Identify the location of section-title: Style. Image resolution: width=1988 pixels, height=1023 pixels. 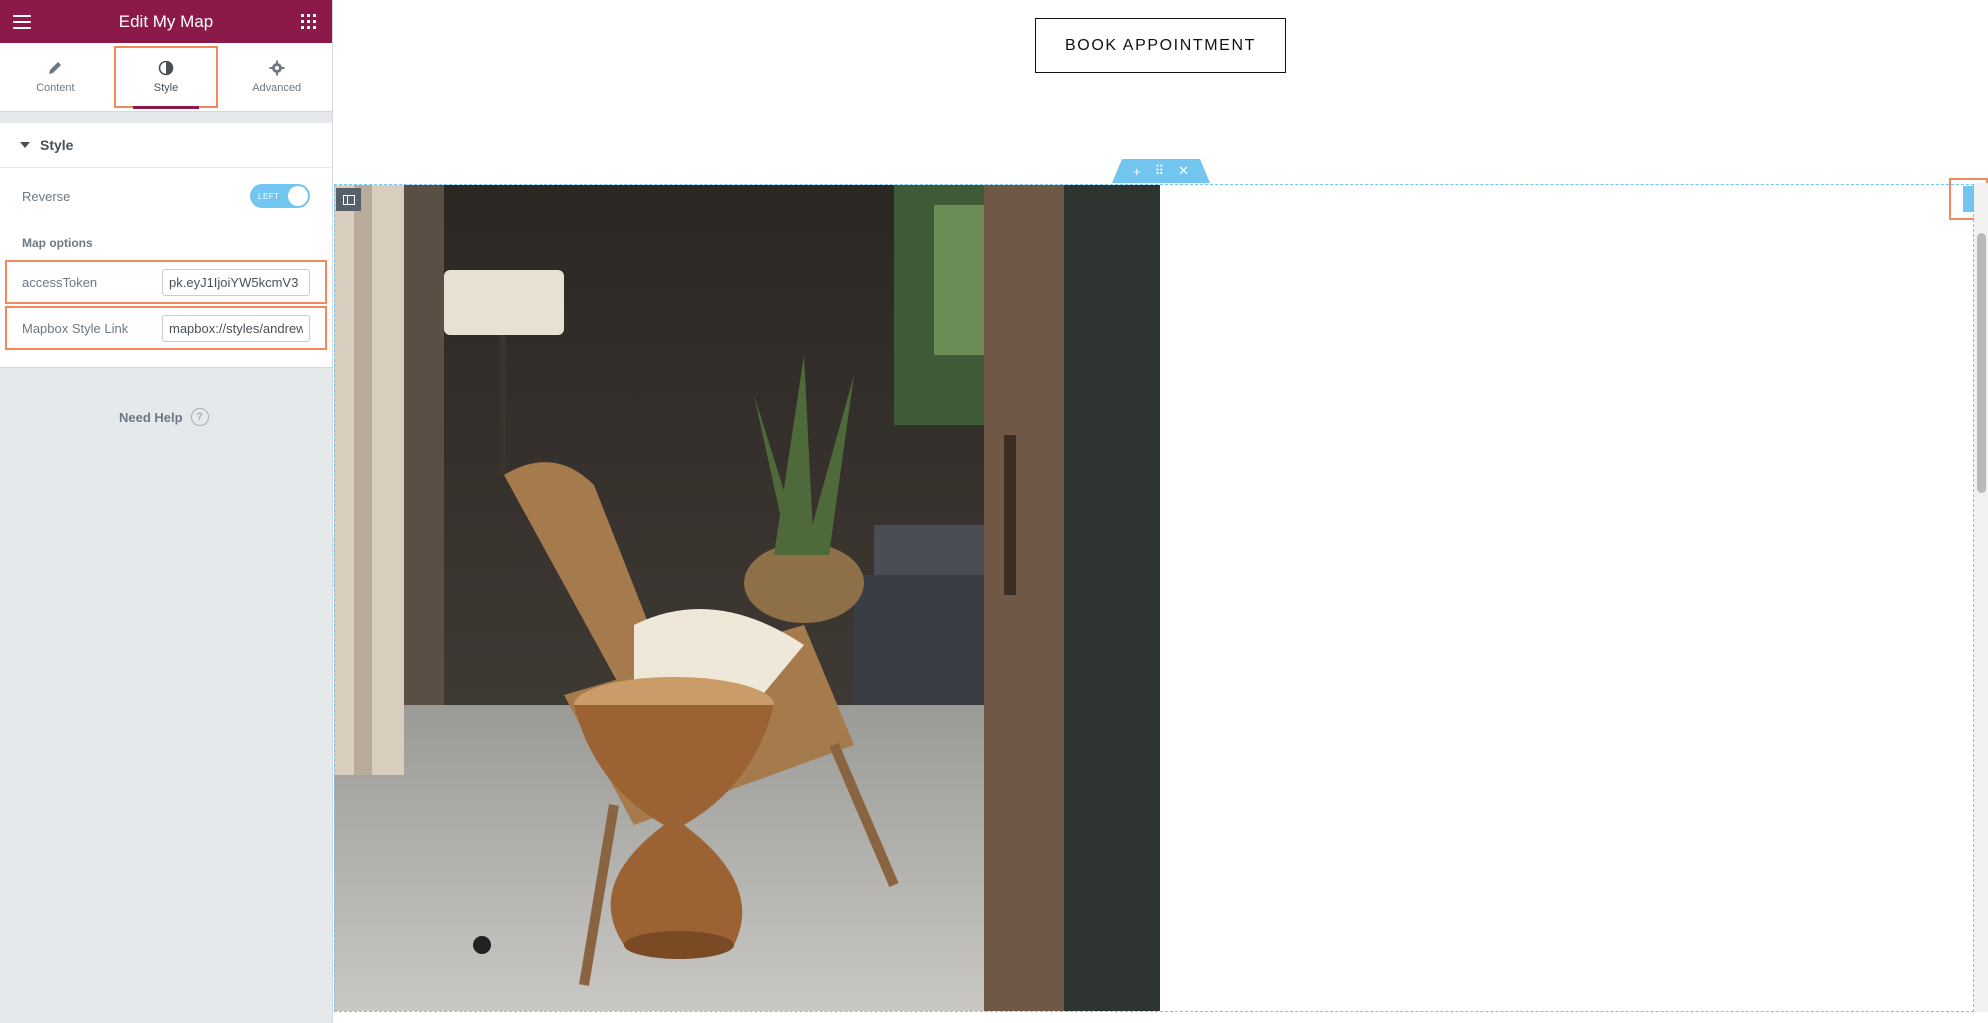
(57, 145).